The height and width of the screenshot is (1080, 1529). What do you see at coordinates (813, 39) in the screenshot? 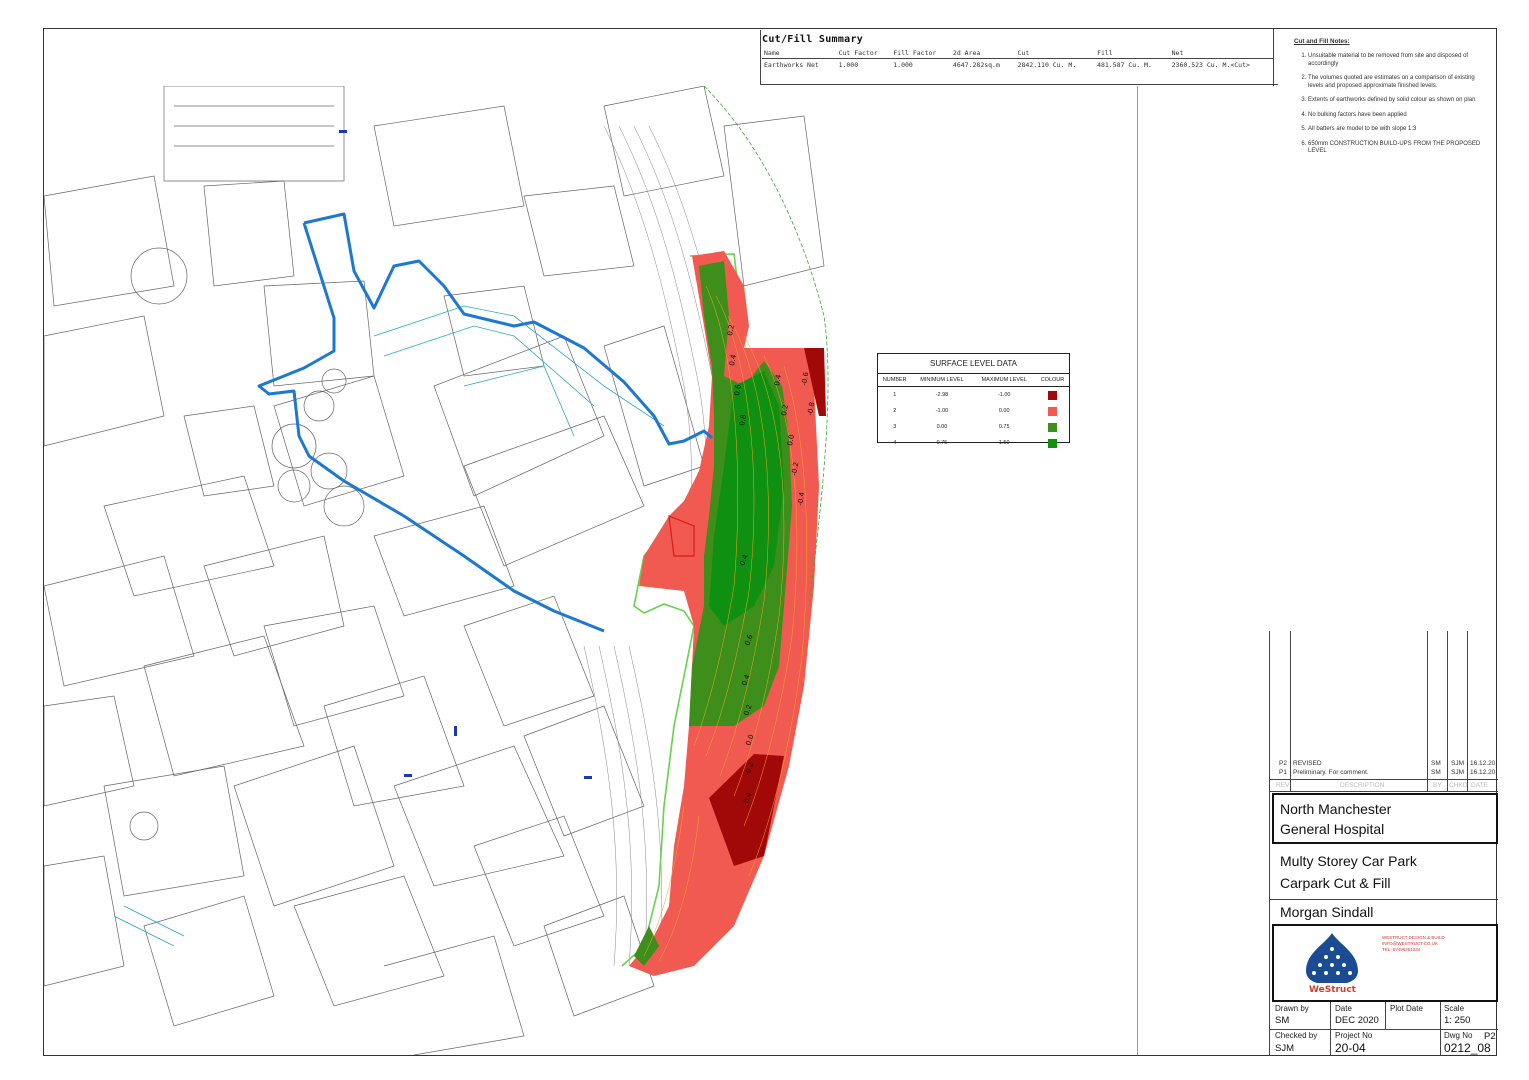
I see `cut-fill-summary-title: Cut/Fill Summary` at bounding box center [813, 39].